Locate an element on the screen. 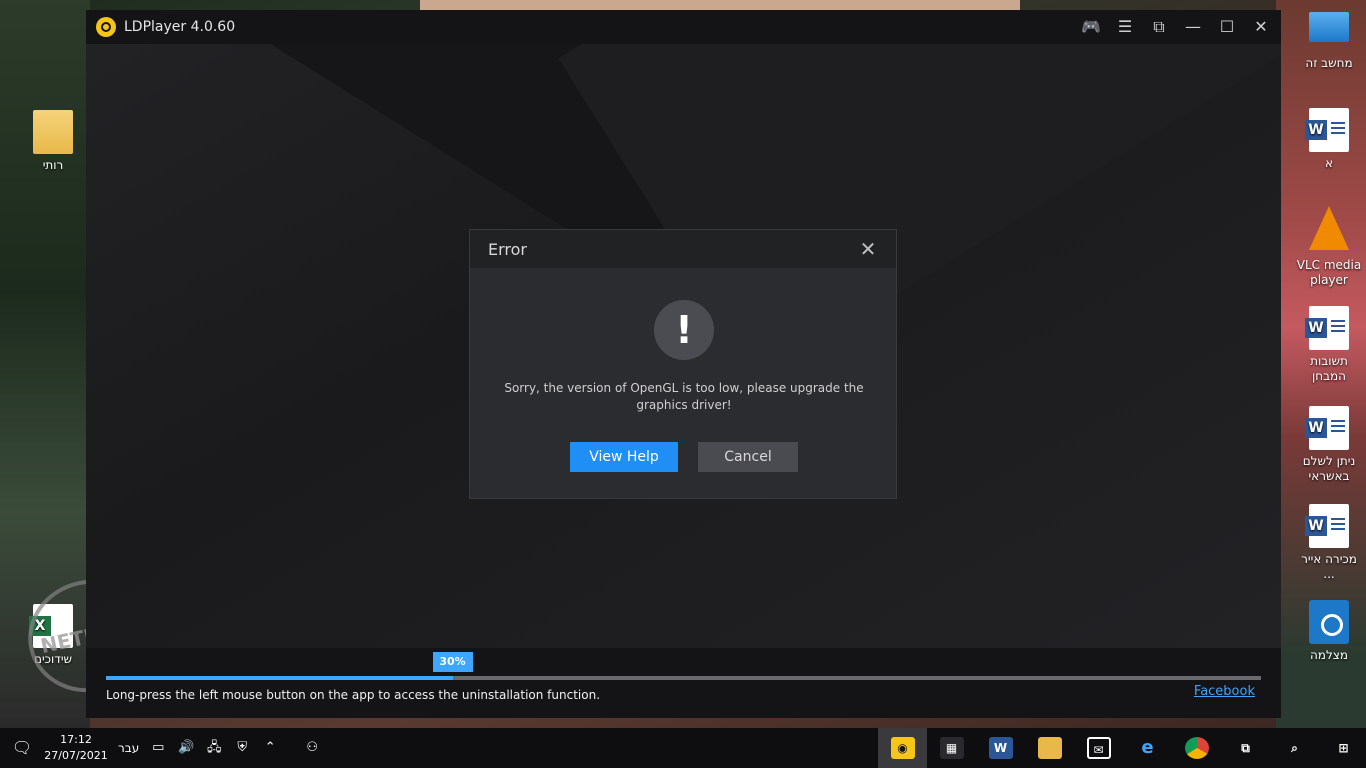 The height and width of the screenshot is (768, 1366). camera-icon is located at coordinates (1329, 622).